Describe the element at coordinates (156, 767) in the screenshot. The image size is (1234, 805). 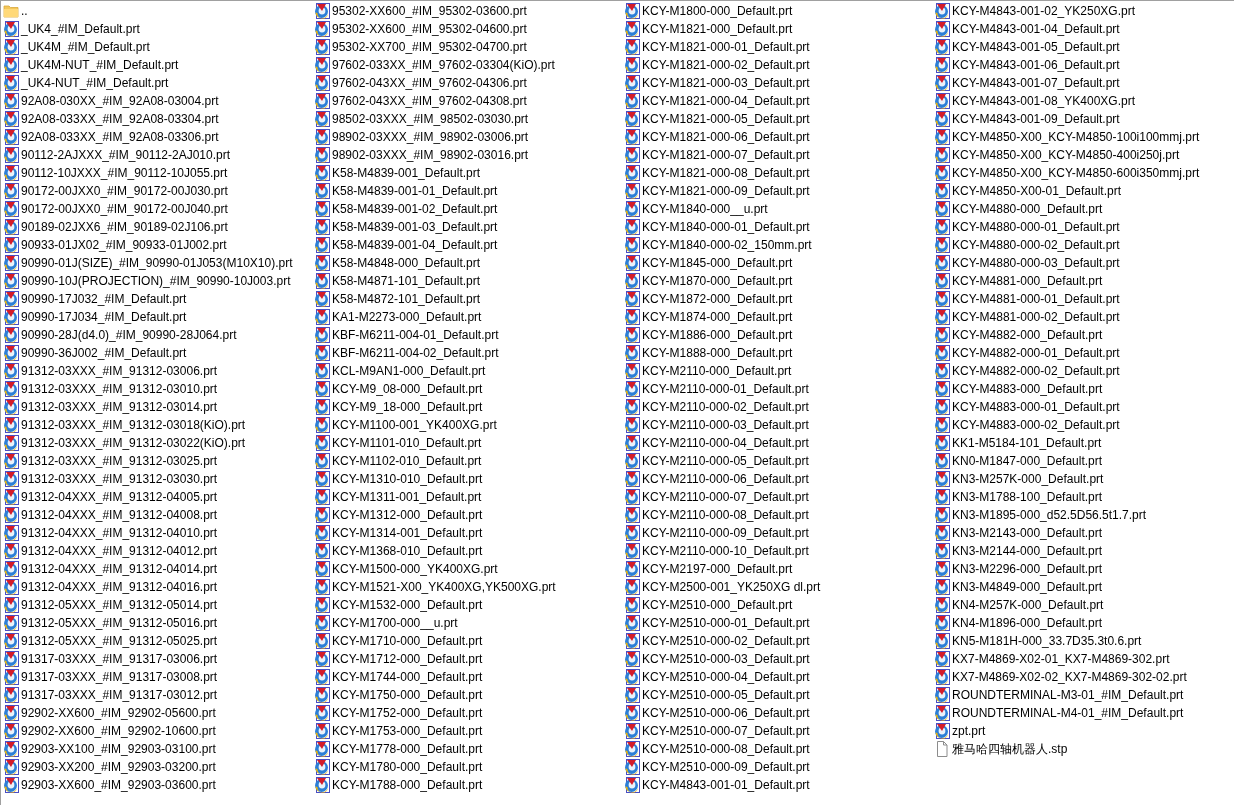
I see `file-item: 92903-XX200_#IM_92903-03200.prt` at that location.